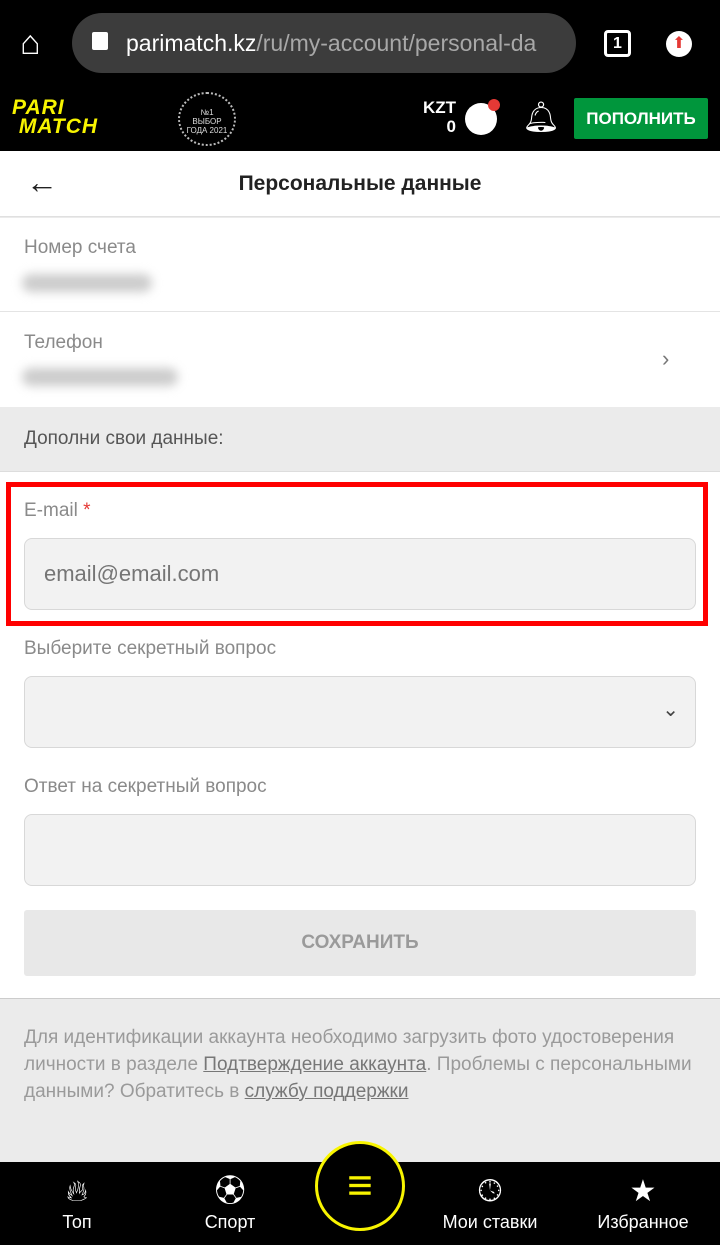  Describe the element at coordinates (360, 574) in the screenshot. I see `email-input` at that location.